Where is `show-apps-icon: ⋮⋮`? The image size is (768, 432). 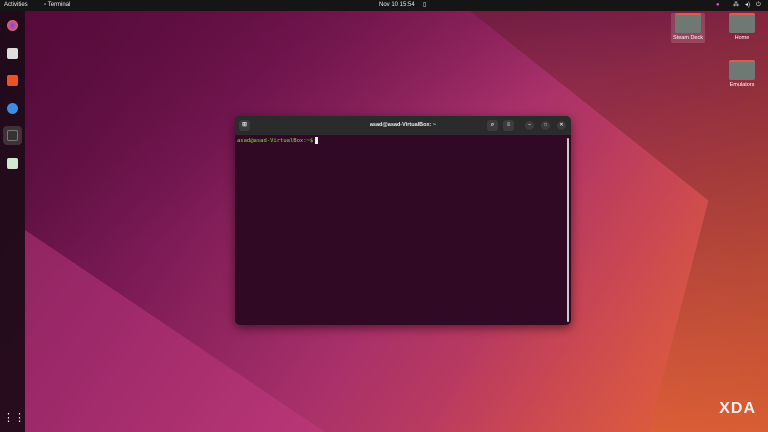 show-apps-icon: ⋮⋮ is located at coordinates (14, 418).